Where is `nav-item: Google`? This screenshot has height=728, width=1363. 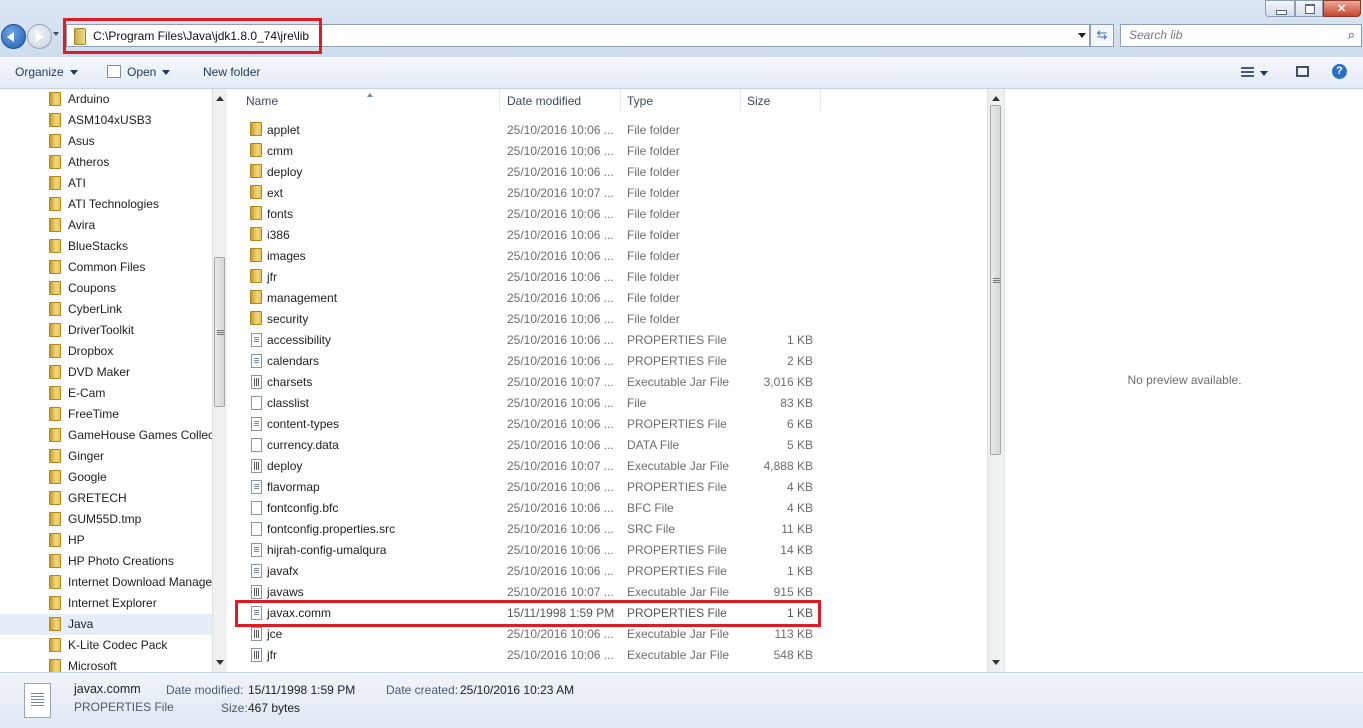
nav-item: Google is located at coordinates (106, 477).